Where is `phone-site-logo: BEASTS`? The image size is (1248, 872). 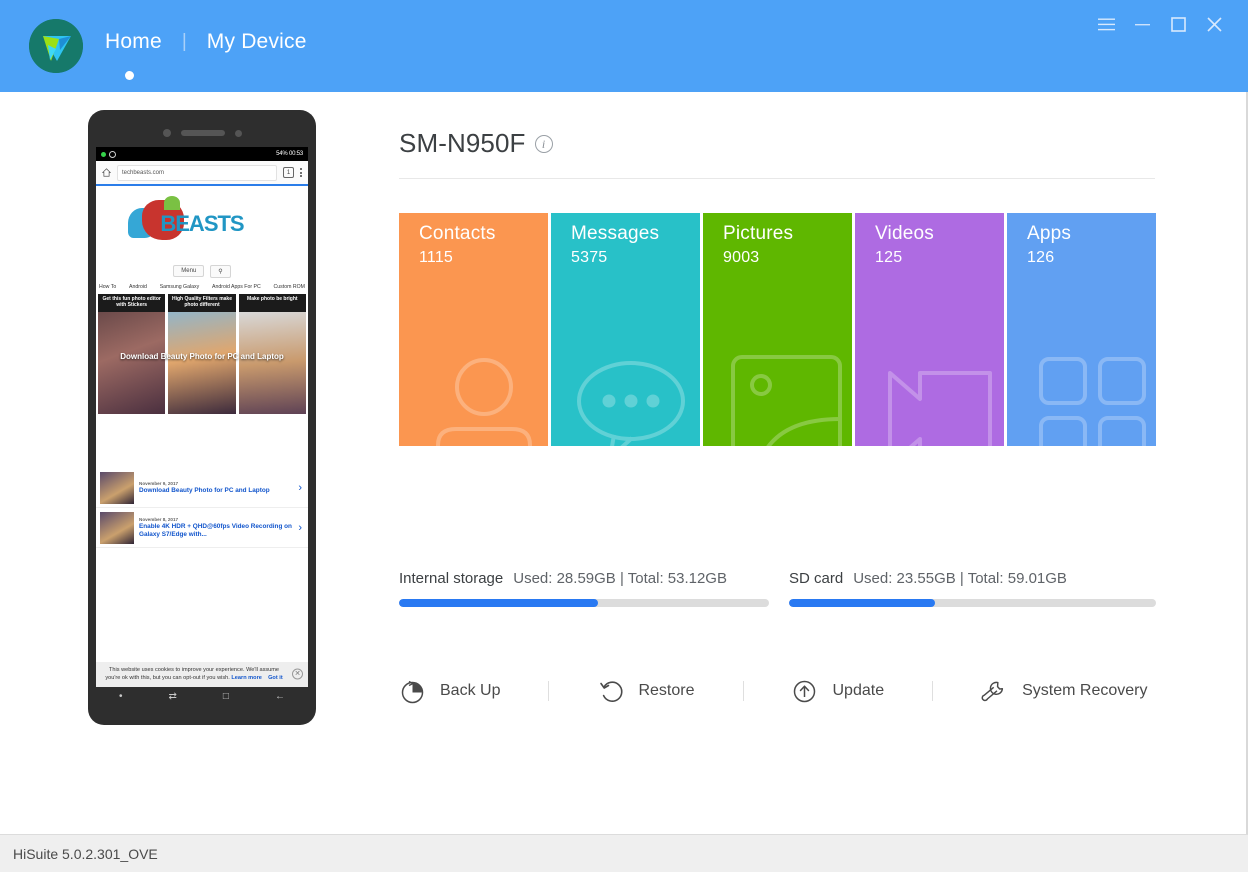 phone-site-logo: BEASTS is located at coordinates (202, 224).